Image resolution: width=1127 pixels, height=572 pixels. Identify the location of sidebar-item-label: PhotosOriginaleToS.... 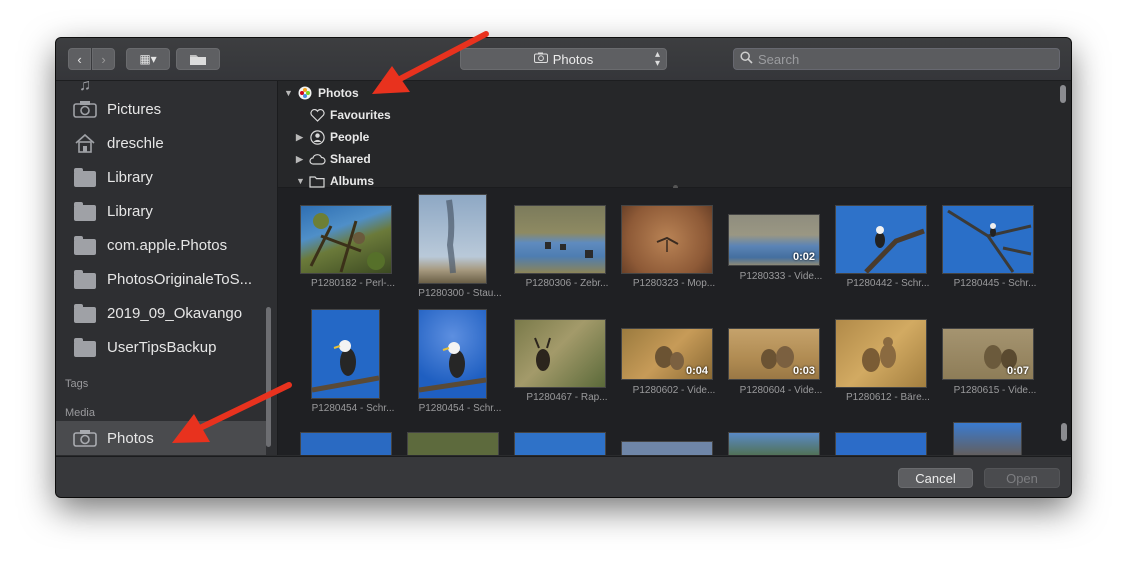
(180, 279).